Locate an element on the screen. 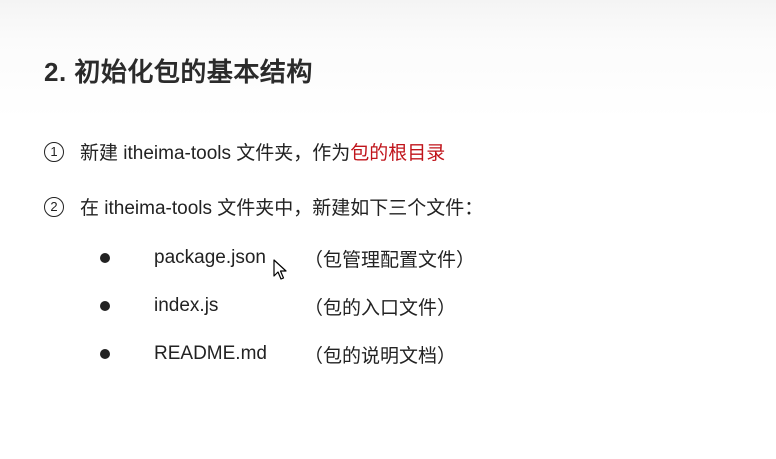  mouse-pointer-icon is located at coordinates (280, 269).